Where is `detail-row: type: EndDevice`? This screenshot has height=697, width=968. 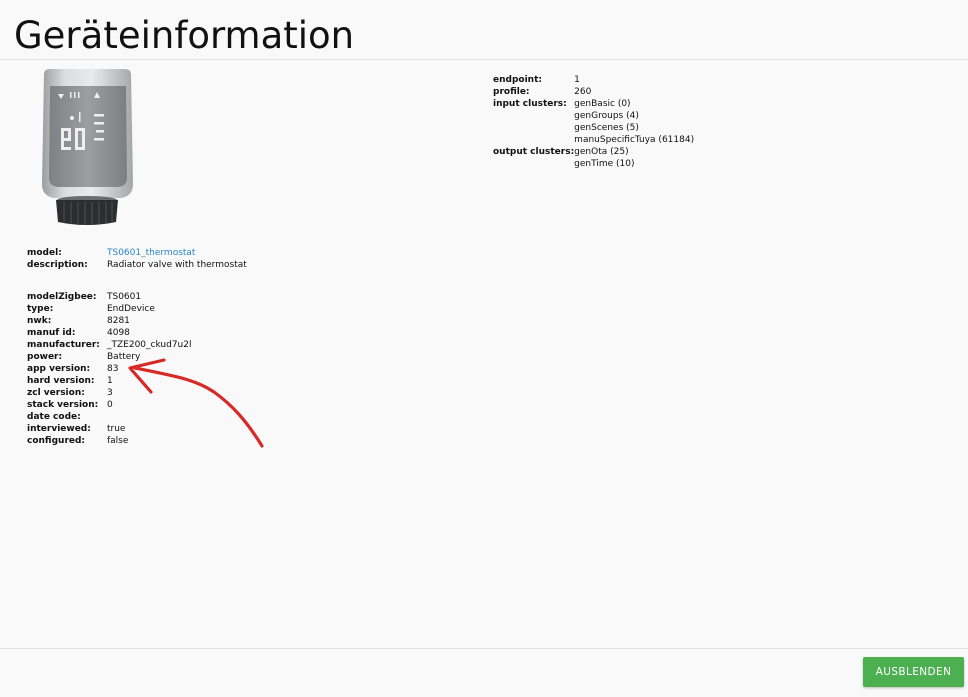 detail-row: type: EndDevice is located at coordinates (109, 309).